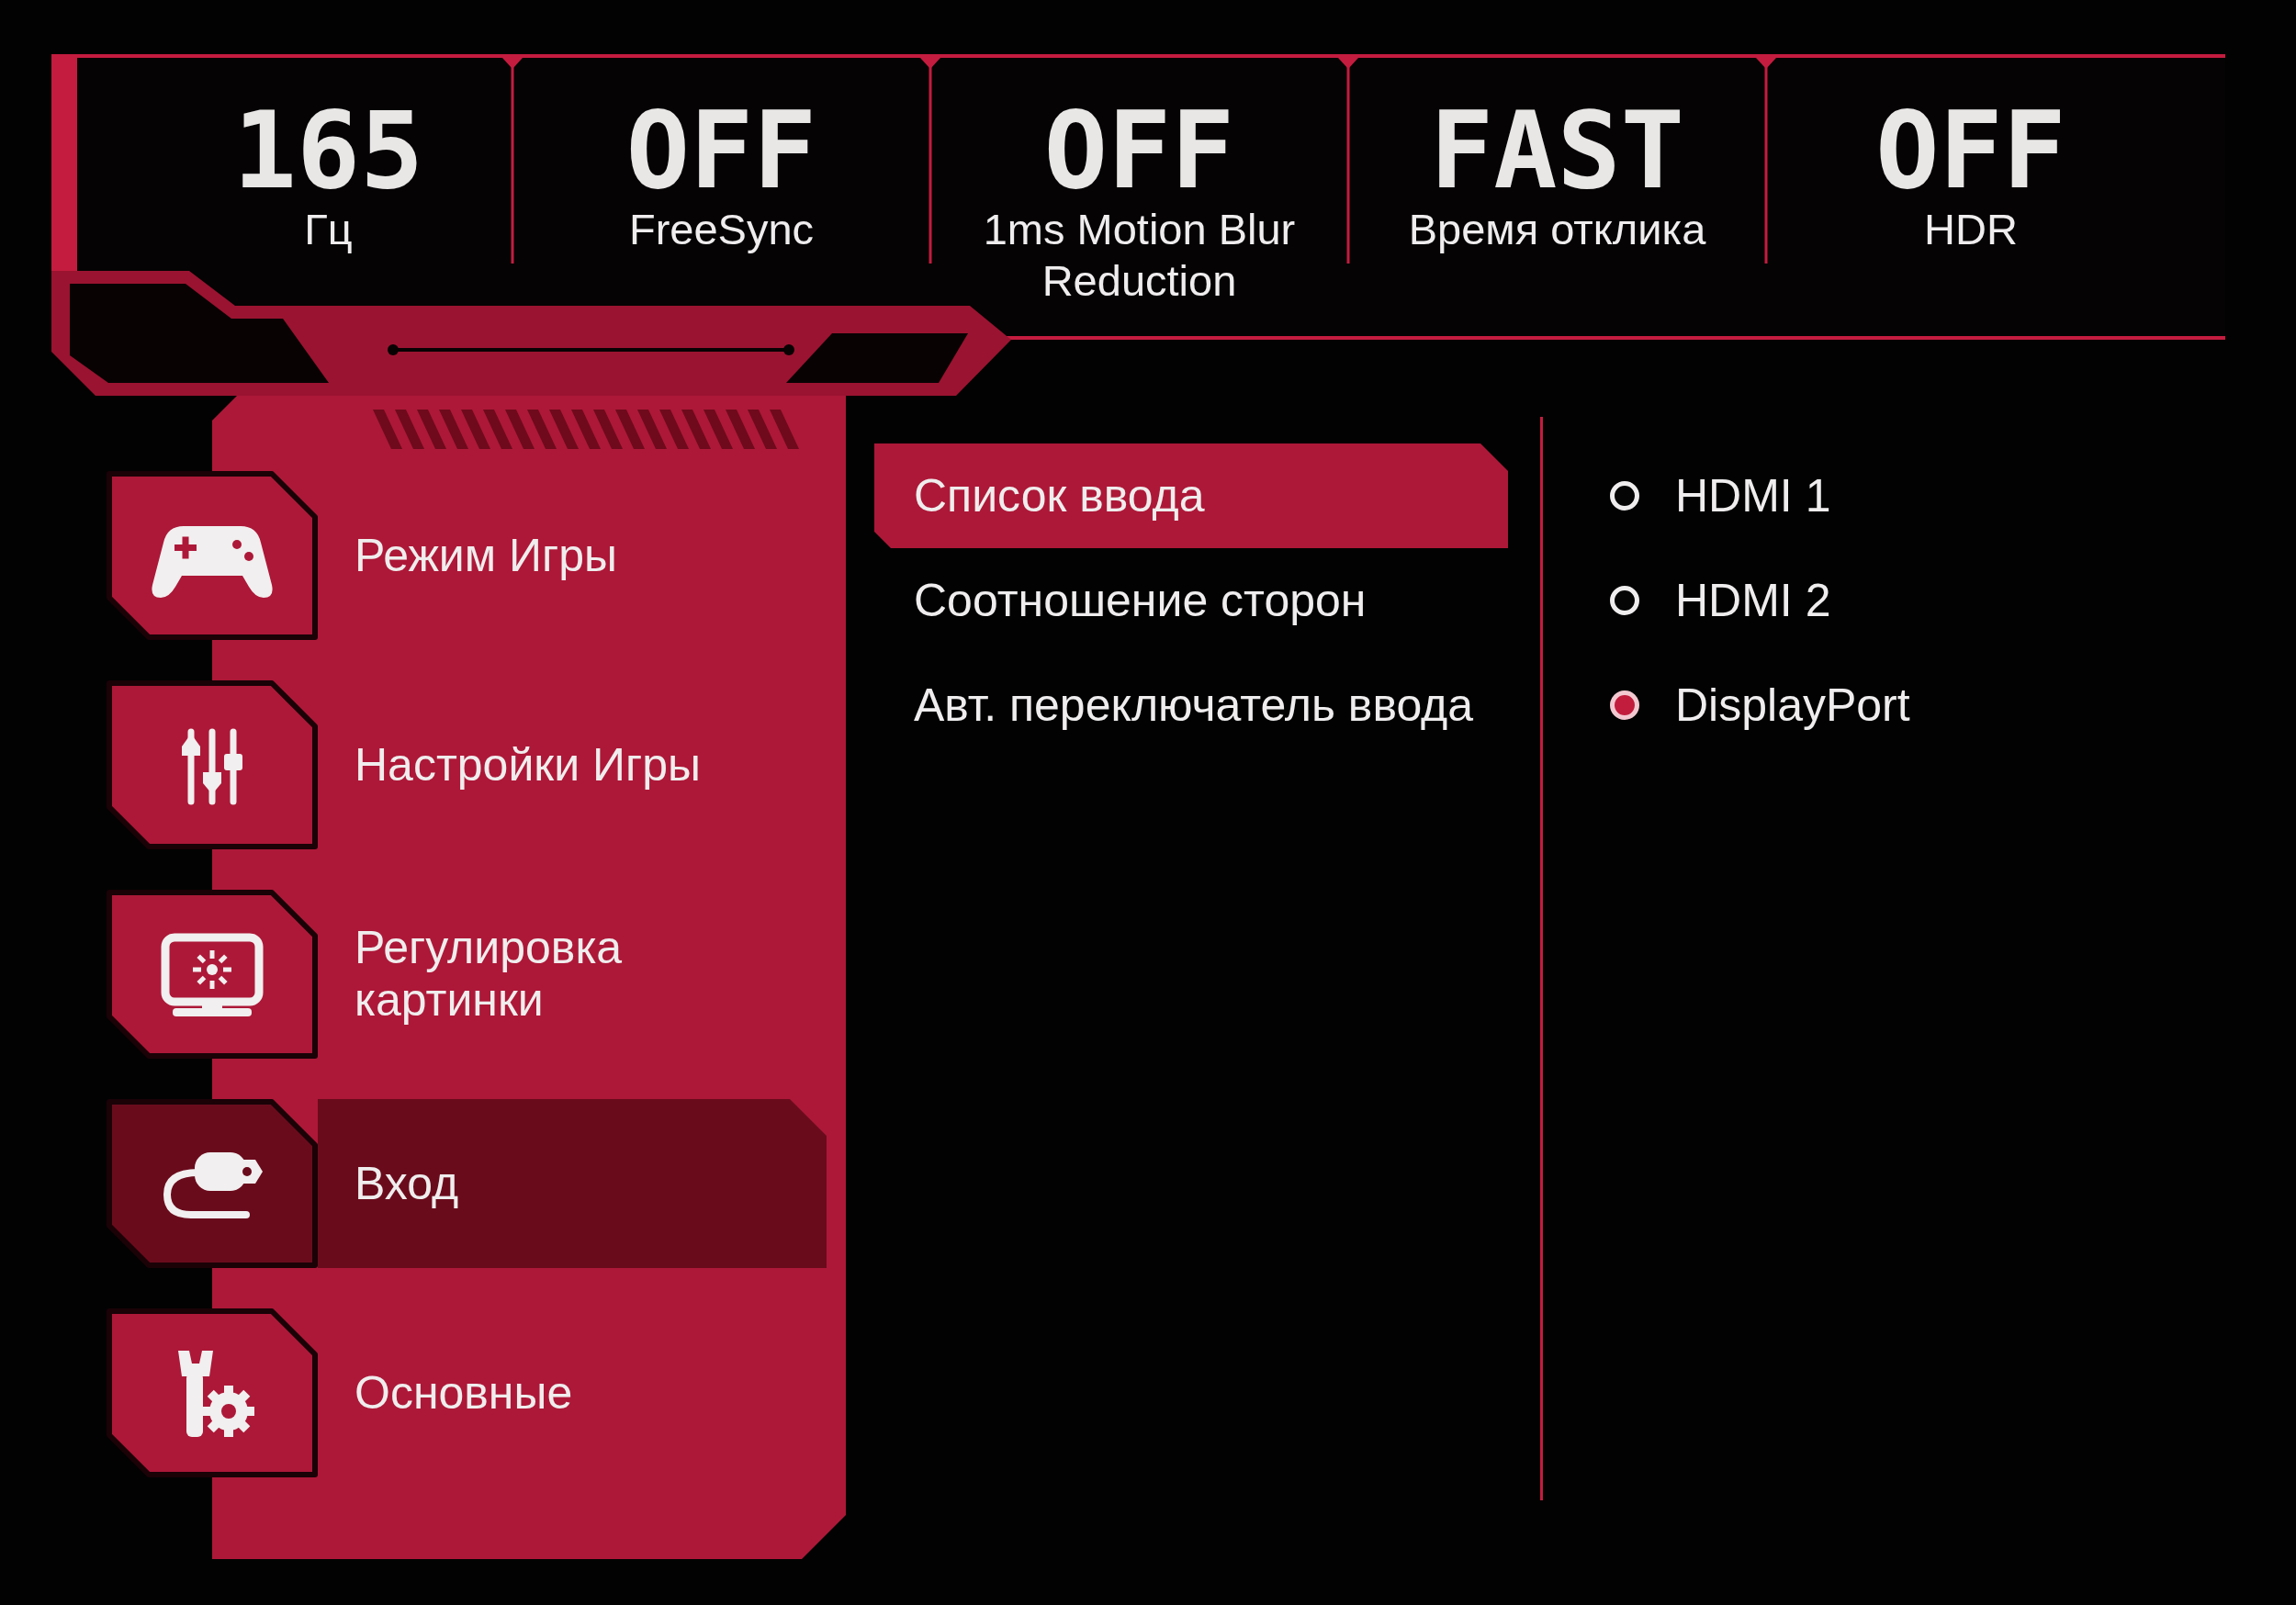 The image size is (2296, 1605). I want to click on submenu-item: Соотношение сторон, so click(1191, 600).